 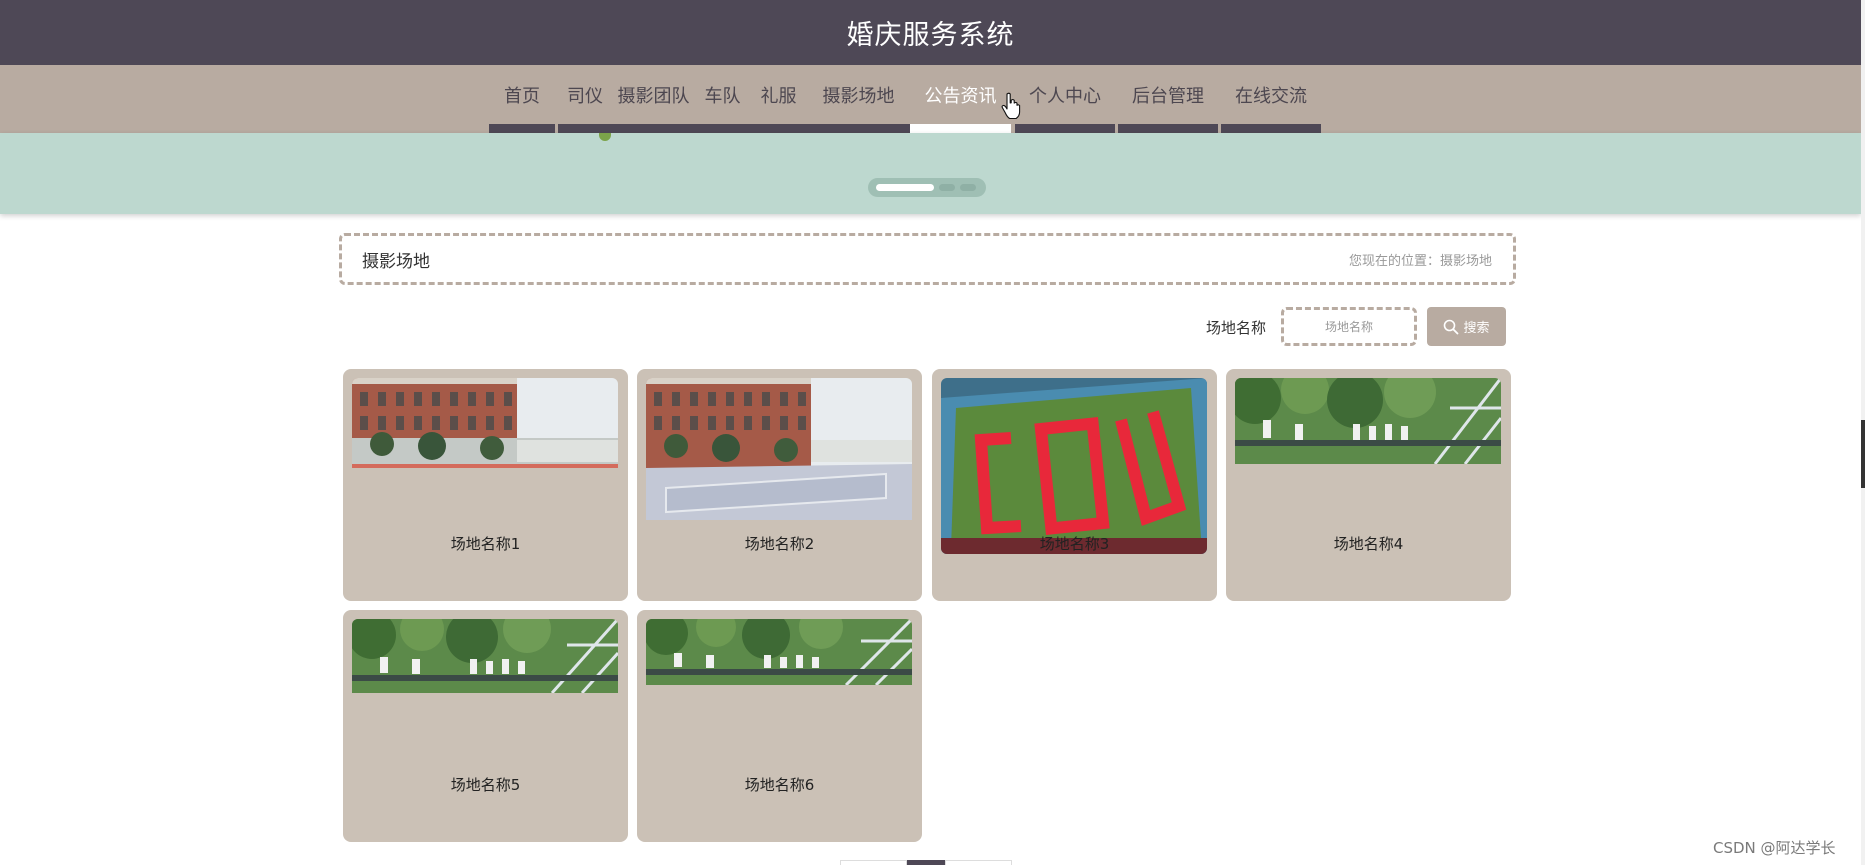 What do you see at coordinates (1420, 261) in the screenshot?
I see `breadcrumb-location: 您现在的位置：摄影场地` at bounding box center [1420, 261].